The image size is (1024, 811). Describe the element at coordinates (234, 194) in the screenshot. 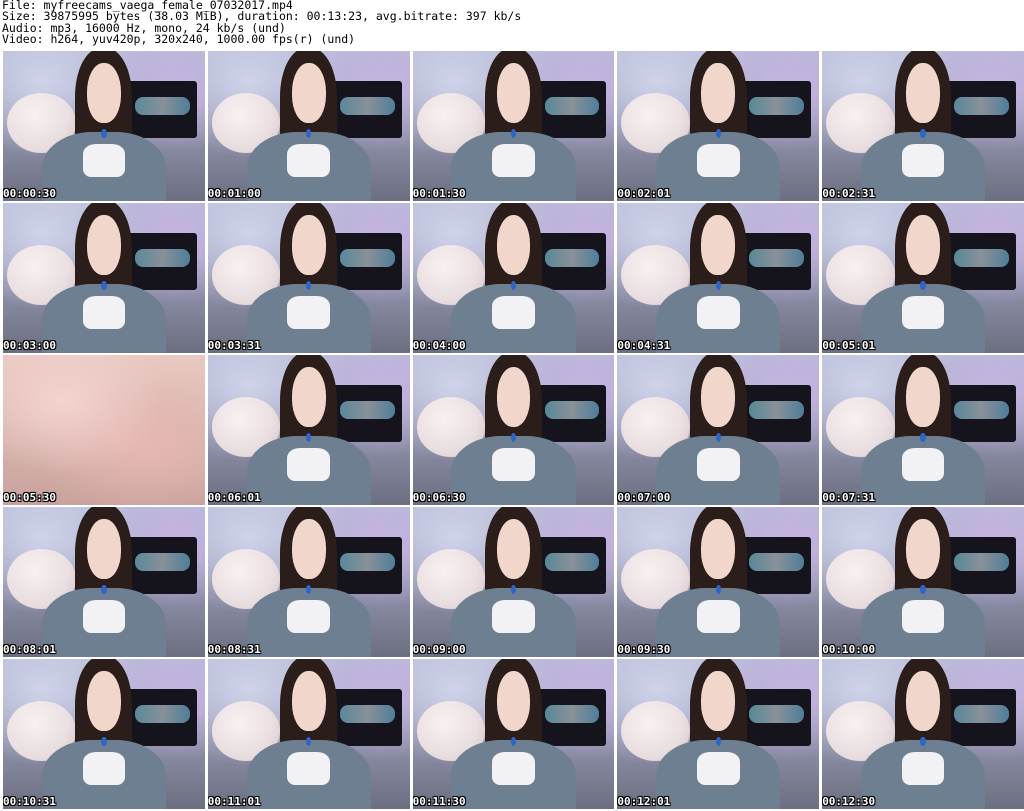

I see `thumbnail-timestamp: 00:01:00` at that location.